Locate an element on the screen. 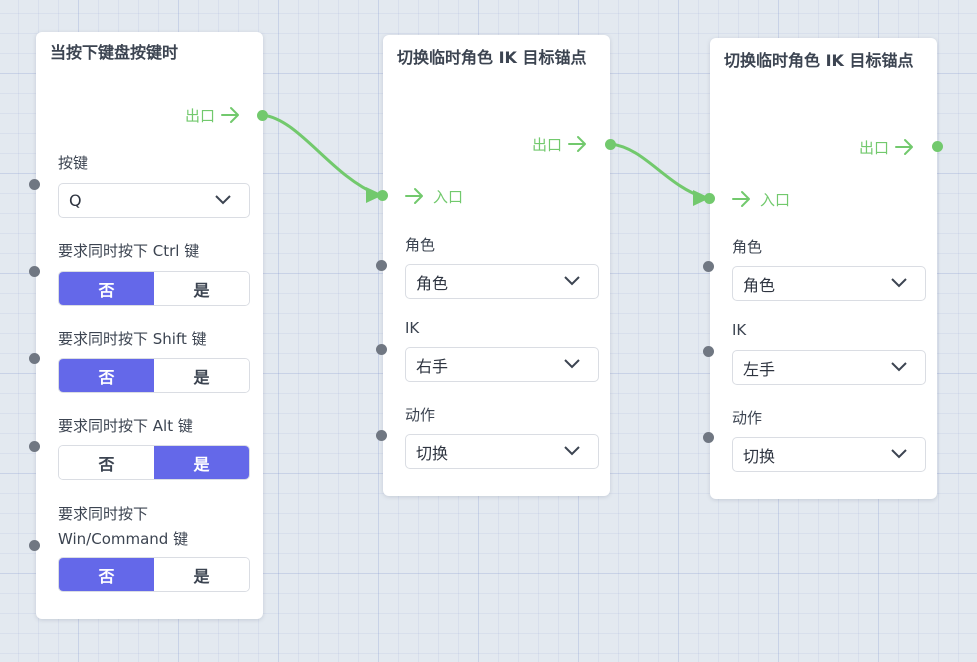 This screenshot has width=977, height=662. shift-pin is located at coordinates (34, 358).